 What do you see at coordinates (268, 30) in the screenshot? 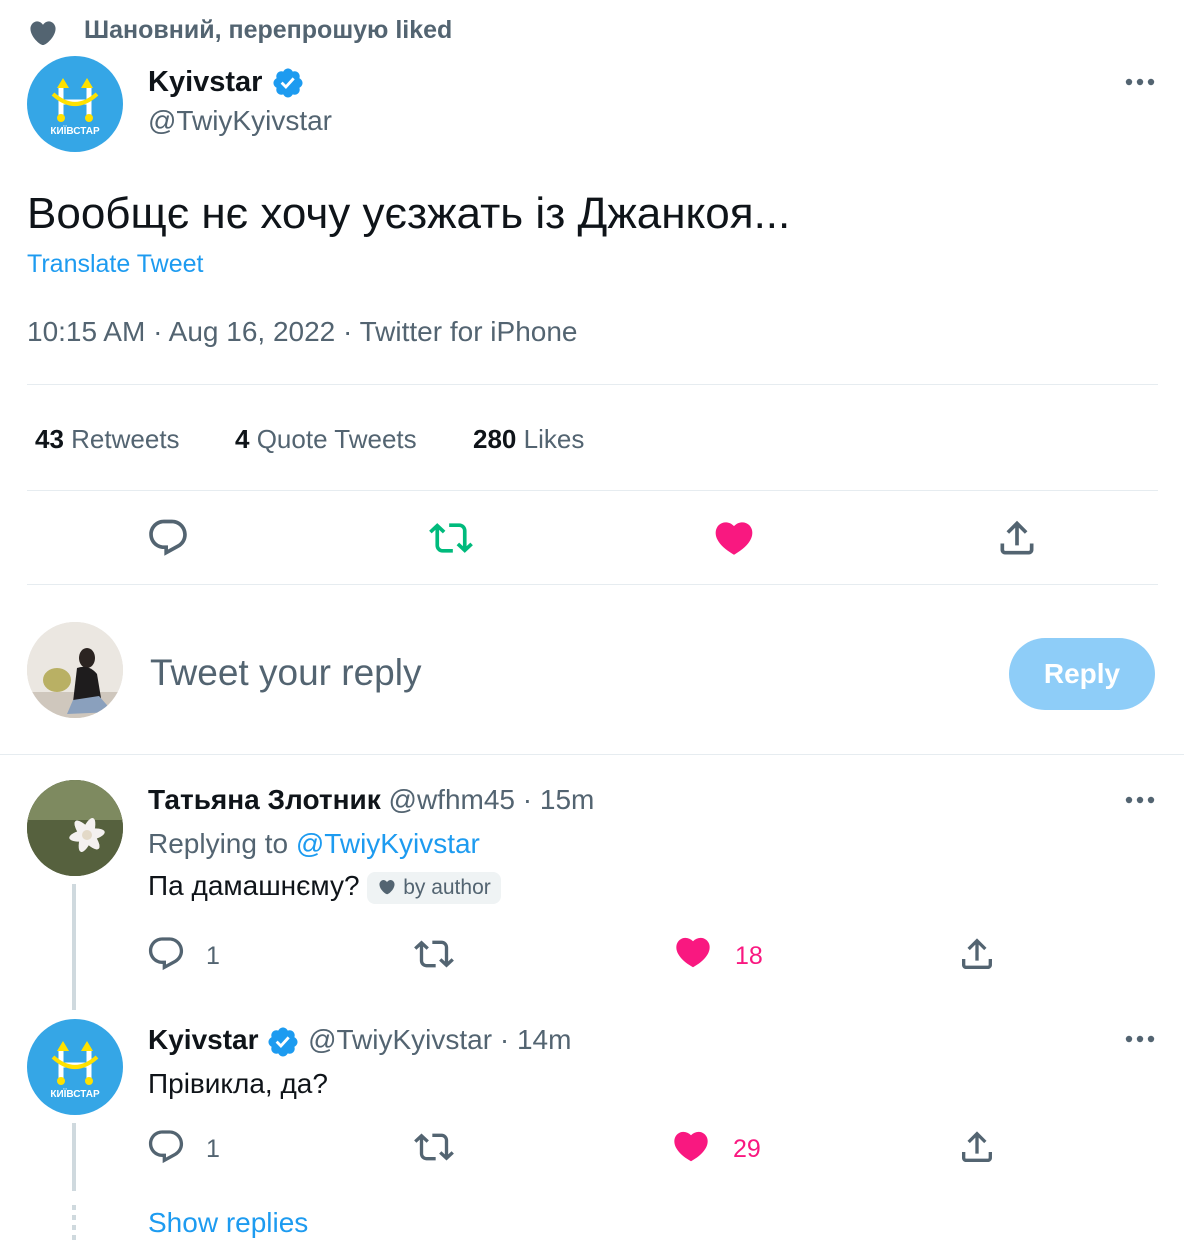
I see `social-context: Шановний, перепрошую liked` at bounding box center [268, 30].